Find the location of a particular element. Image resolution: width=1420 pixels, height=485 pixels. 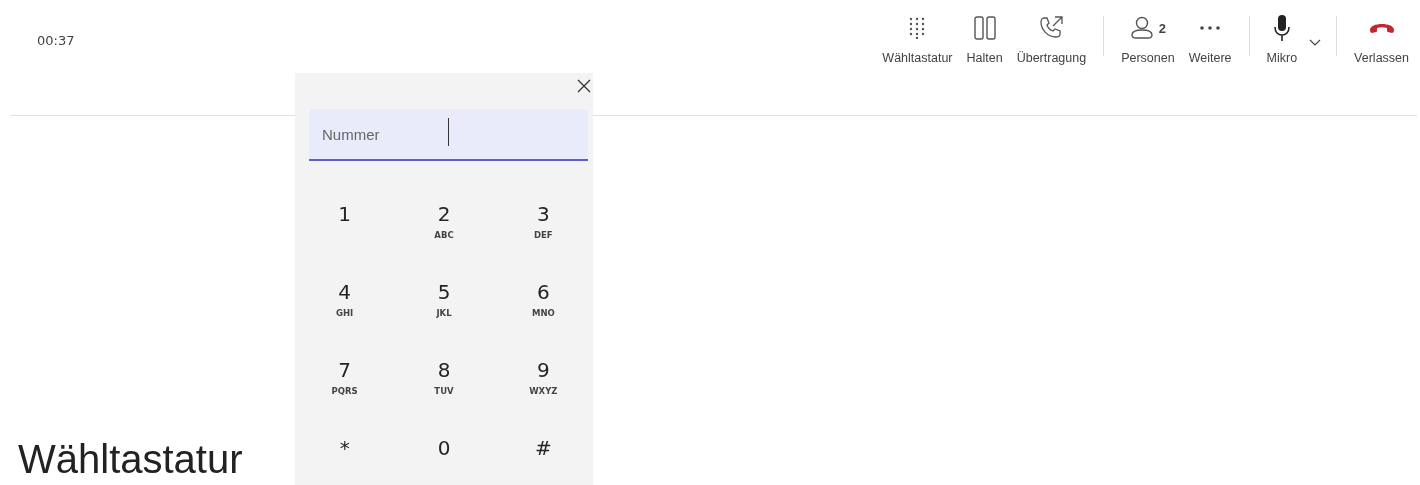

dial-key: 9 WXYZ is located at coordinates (543, 396).